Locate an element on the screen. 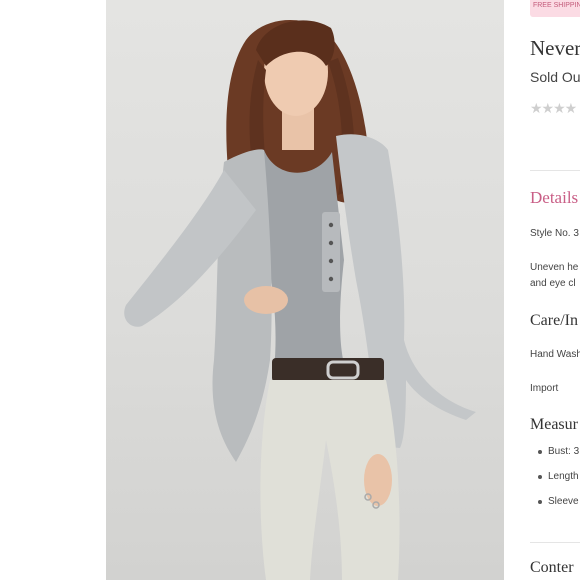 The image size is (580, 580). product-title: Never is located at coordinates (555, 48).